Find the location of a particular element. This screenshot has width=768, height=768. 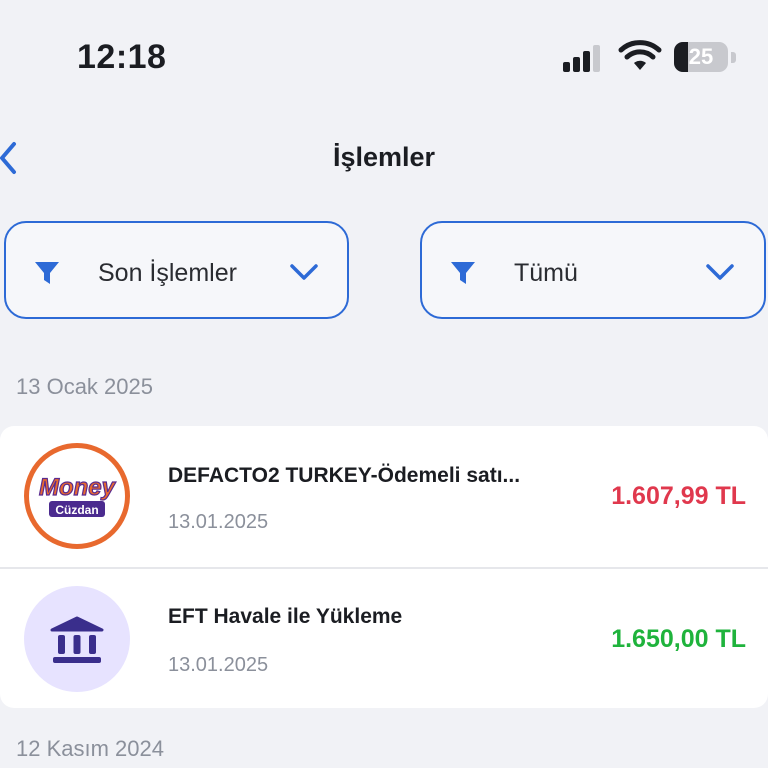

status-bar: 12:18 25 is located at coordinates (384, 55).